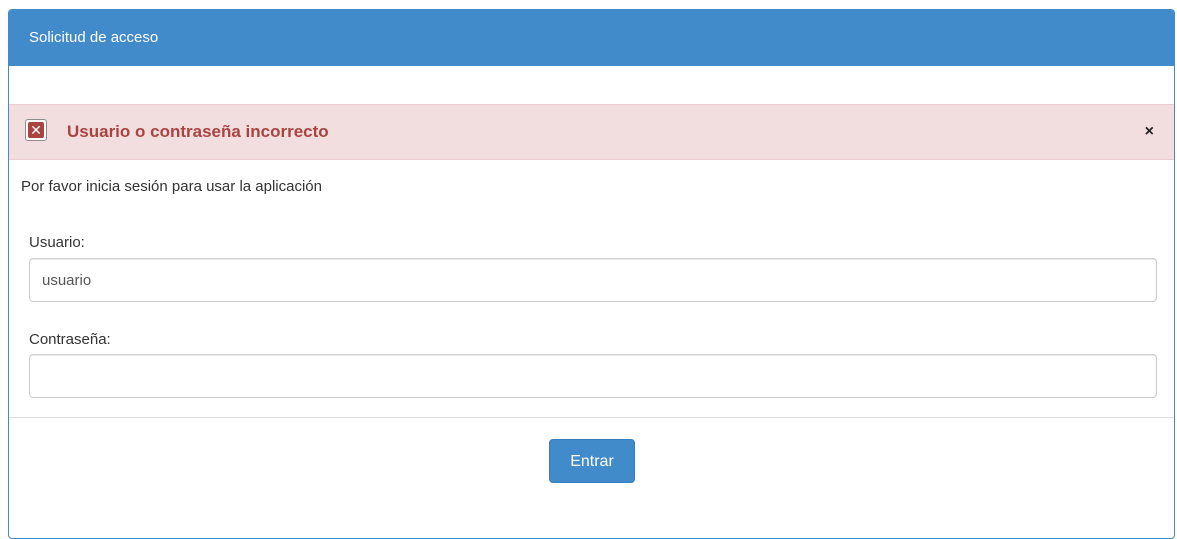 Image resolution: width=1177 pixels, height=539 pixels. Describe the element at coordinates (198, 131) in the screenshot. I see `alert-message: Usuario o contraseña incorrecto` at that location.